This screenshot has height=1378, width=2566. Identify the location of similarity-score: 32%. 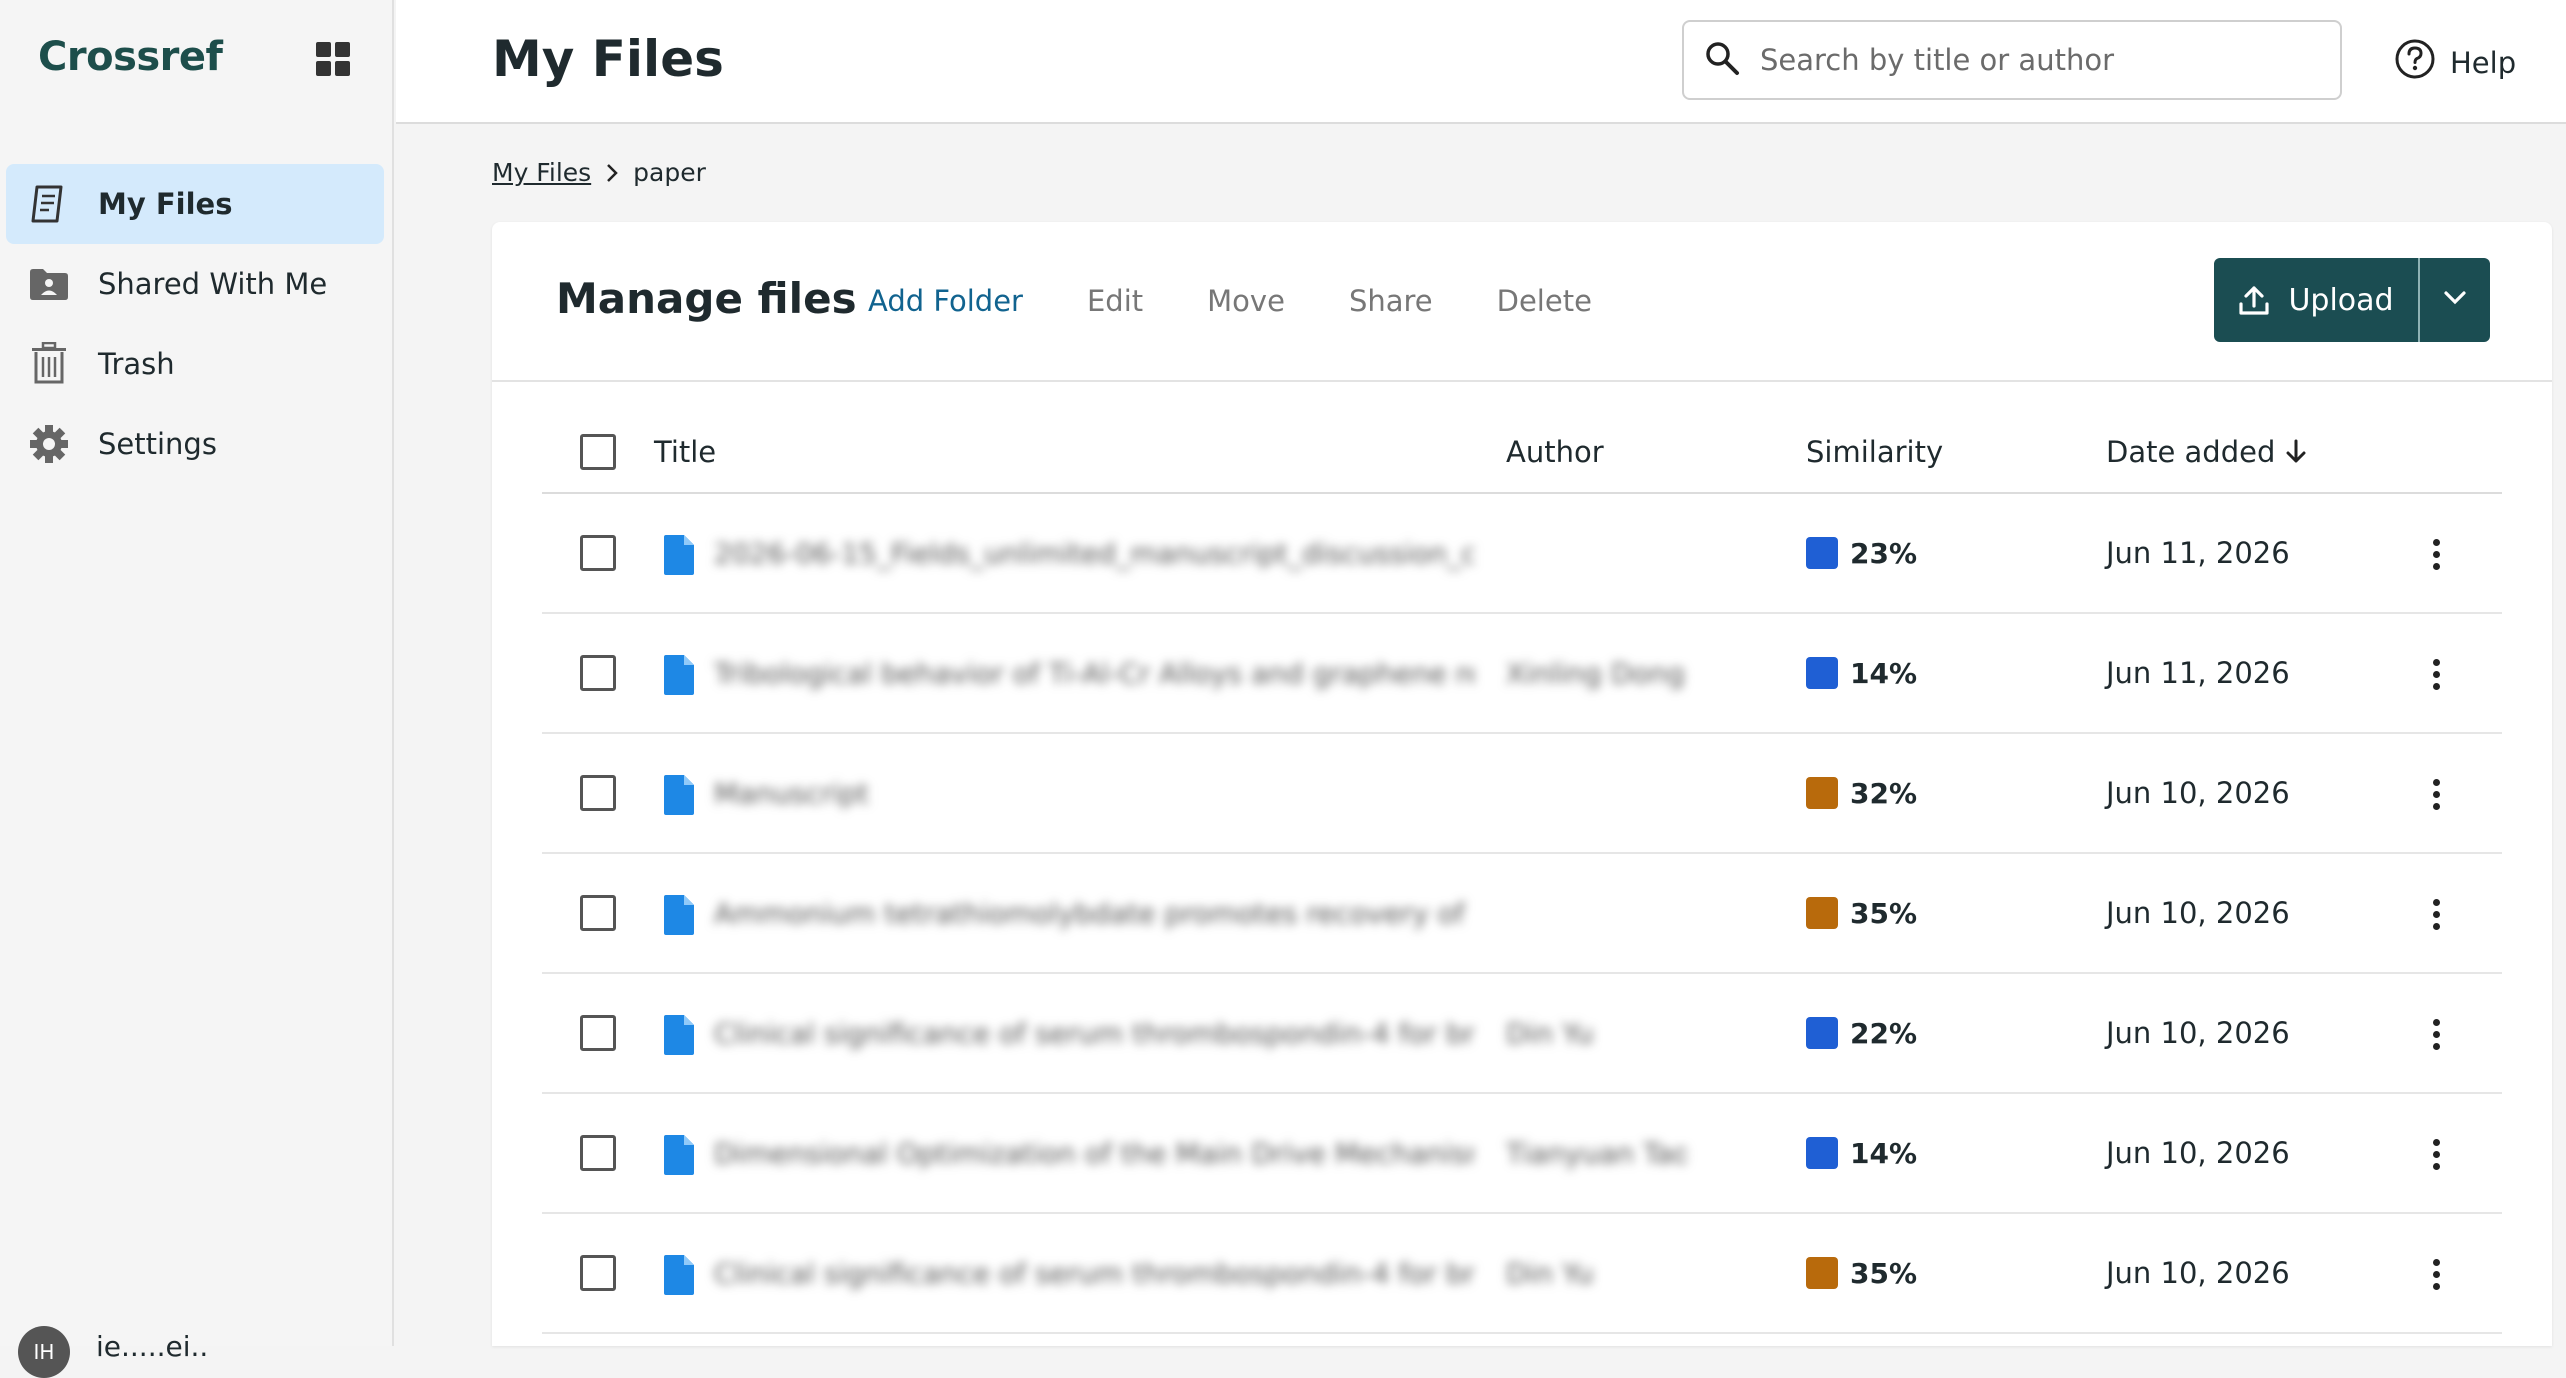
(1861, 793).